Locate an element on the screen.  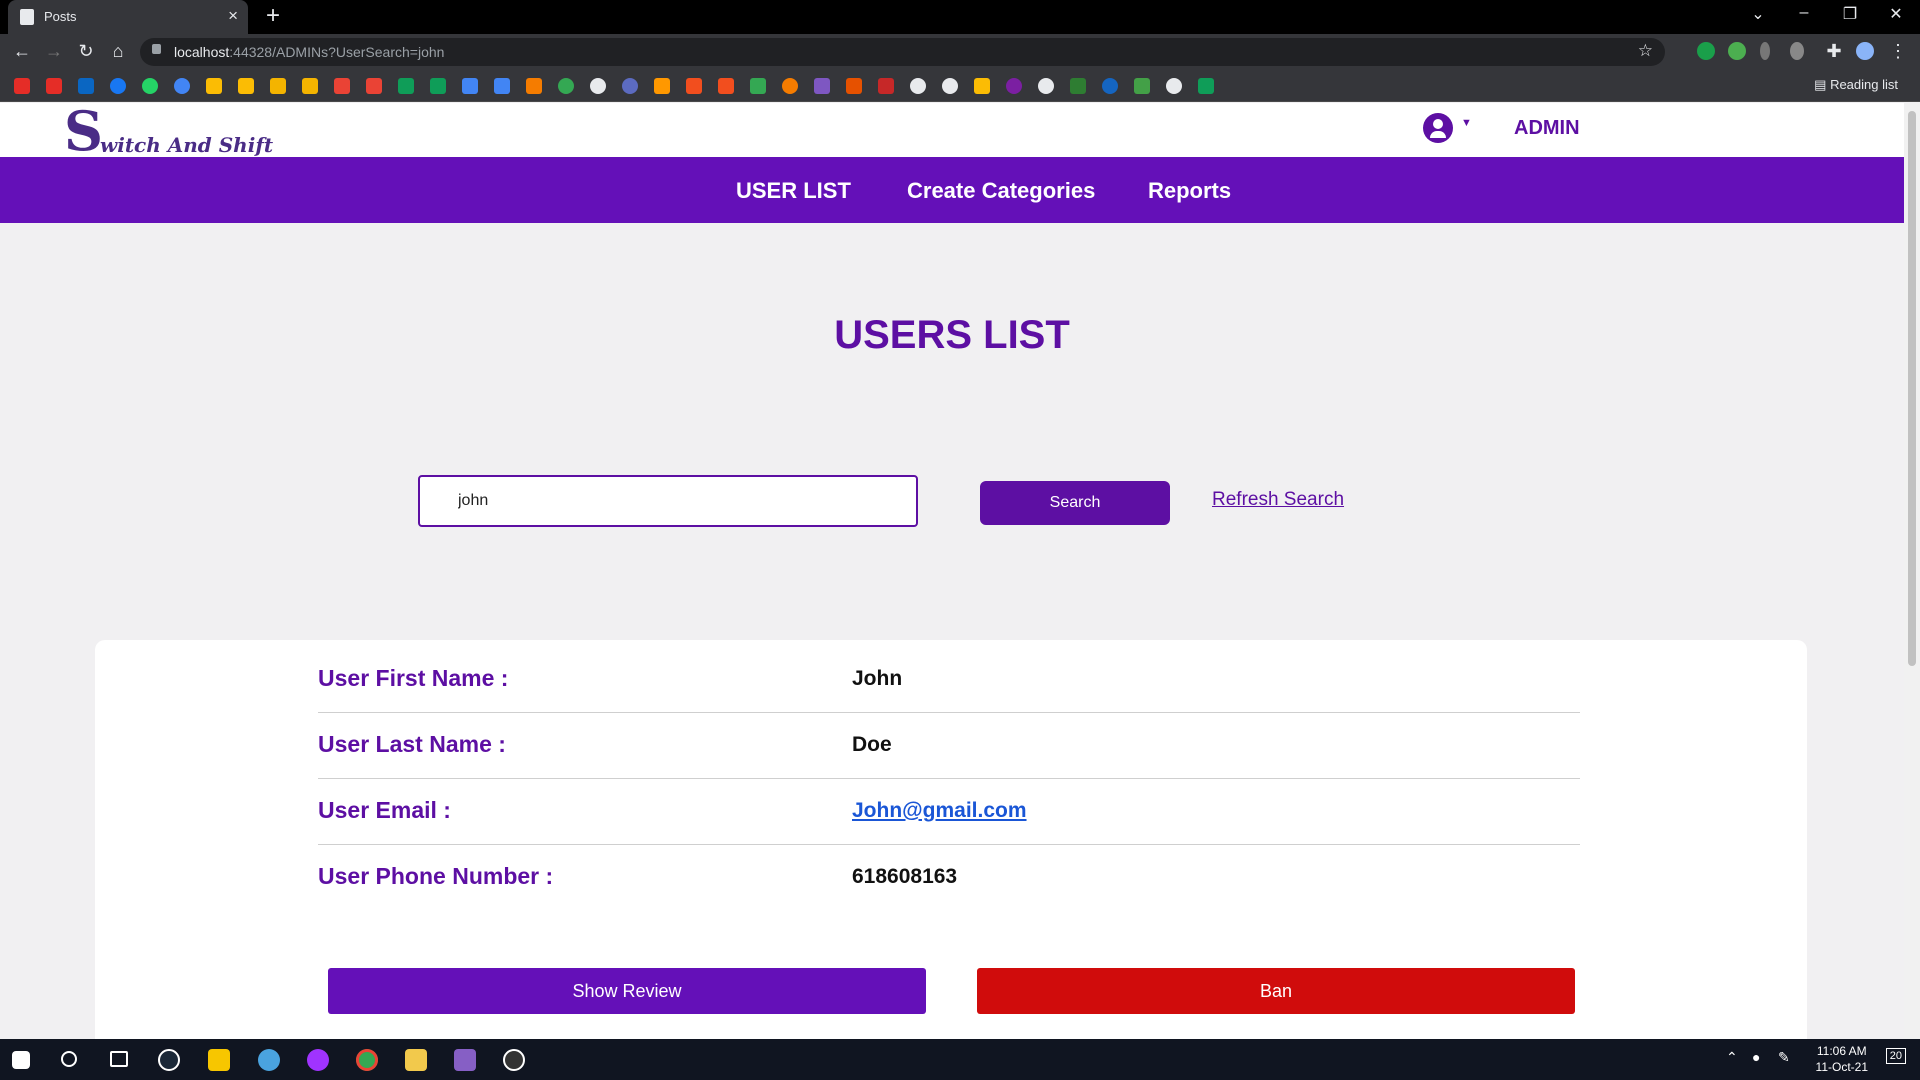
user-search-input is located at coordinates (668, 501).